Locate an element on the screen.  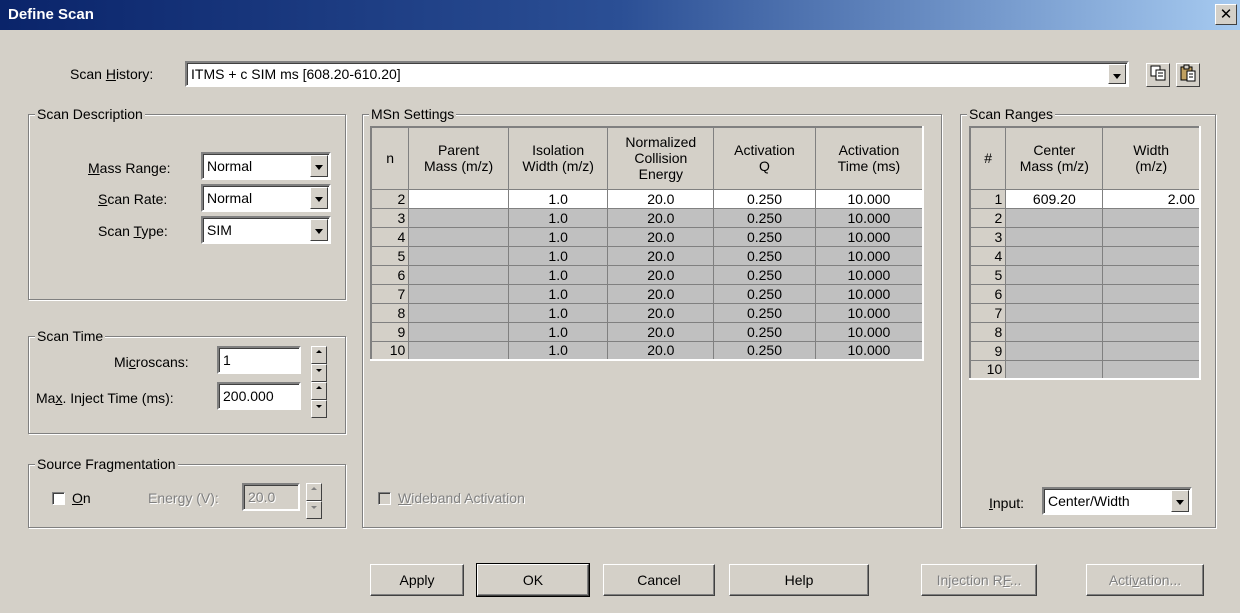
mass-range-select: Normal is located at coordinates (266, 166).